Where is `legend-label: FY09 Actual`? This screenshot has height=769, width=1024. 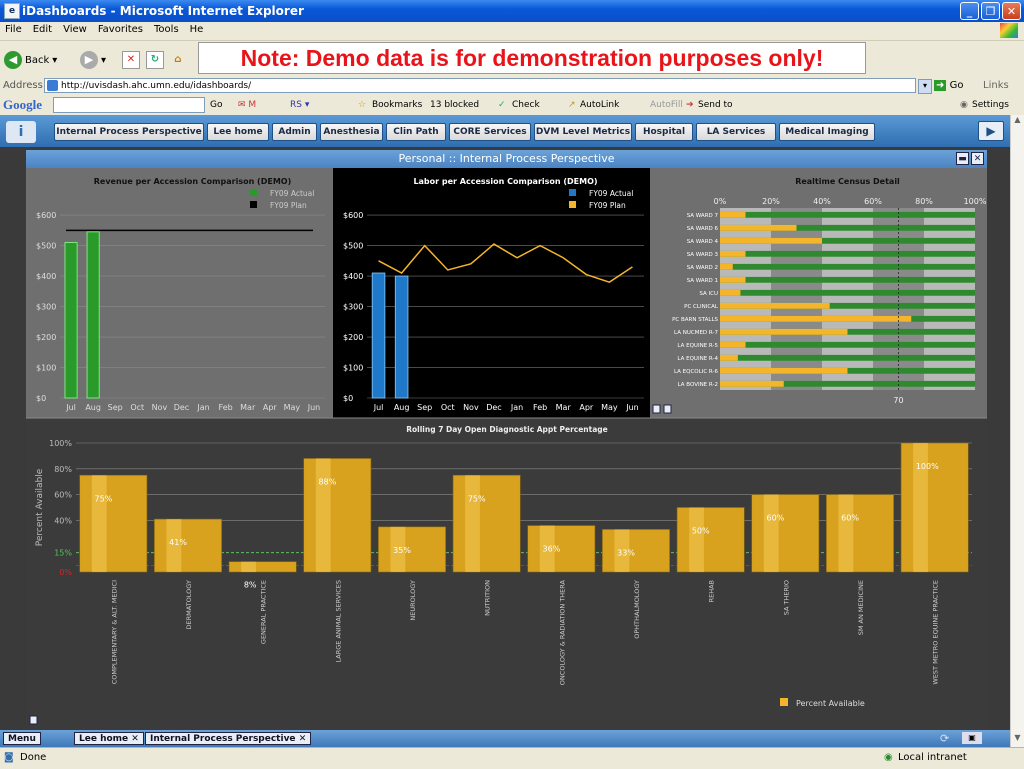 legend-label: FY09 Actual is located at coordinates (611, 193).